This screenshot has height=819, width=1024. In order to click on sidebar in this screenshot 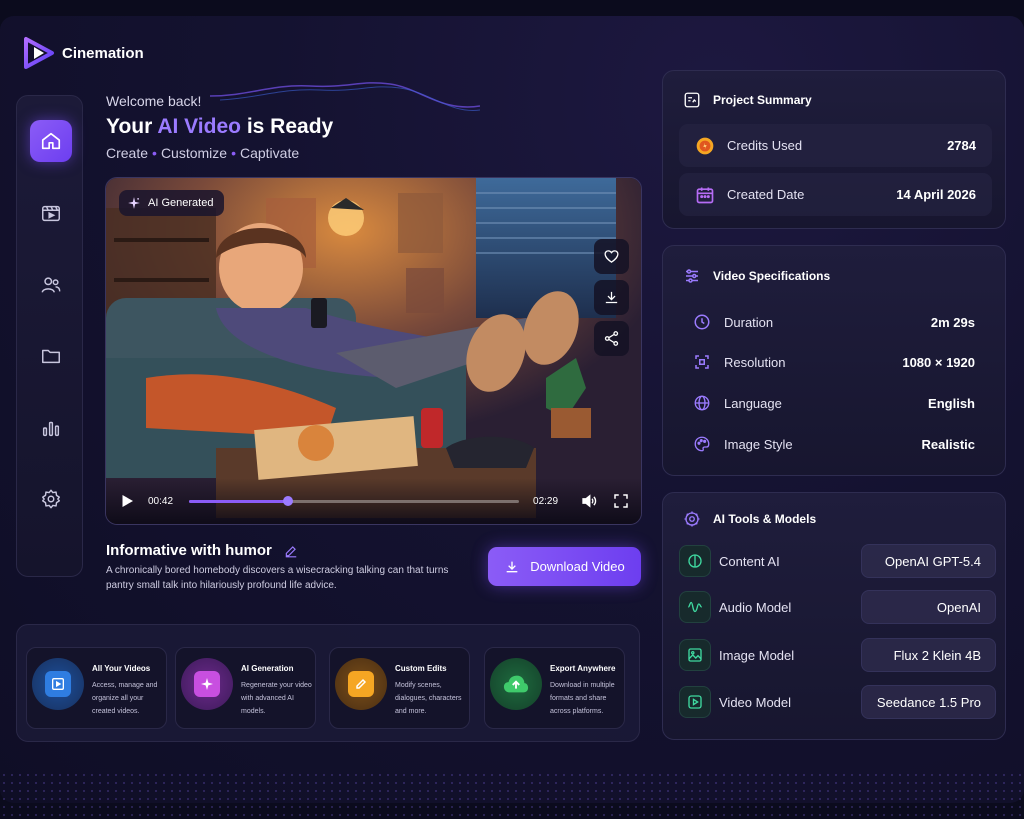, I will do `click(49, 336)`.